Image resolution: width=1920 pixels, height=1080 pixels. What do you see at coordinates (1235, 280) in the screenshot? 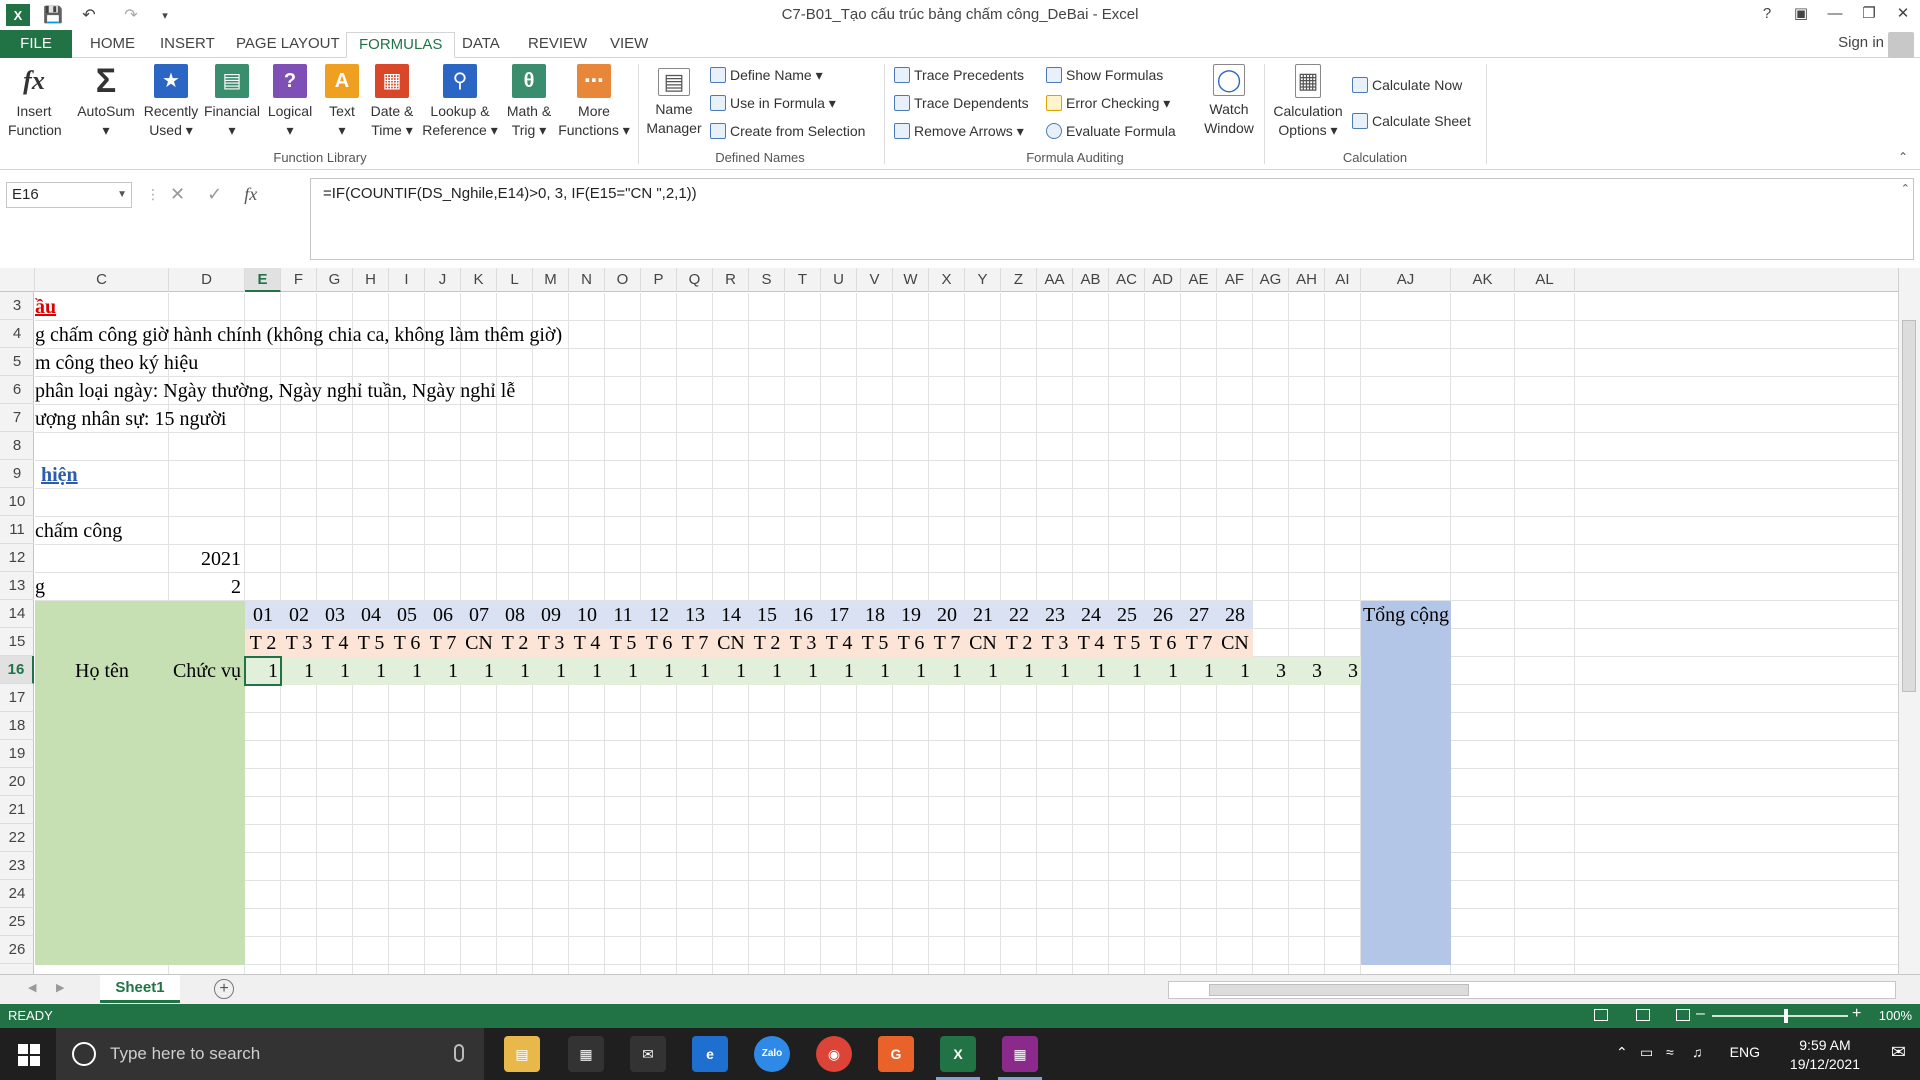
I see `column-header: AF` at bounding box center [1235, 280].